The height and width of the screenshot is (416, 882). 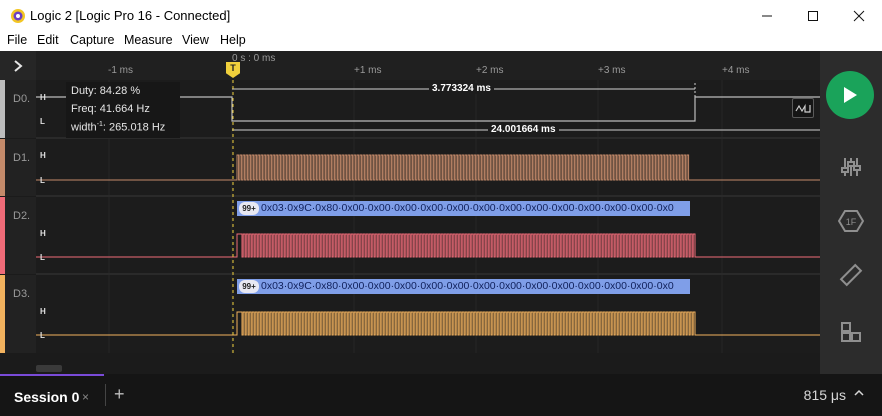 What do you see at coordinates (148, 40) in the screenshot?
I see `menu-measure: Measure` at bounding box center [148, 40].